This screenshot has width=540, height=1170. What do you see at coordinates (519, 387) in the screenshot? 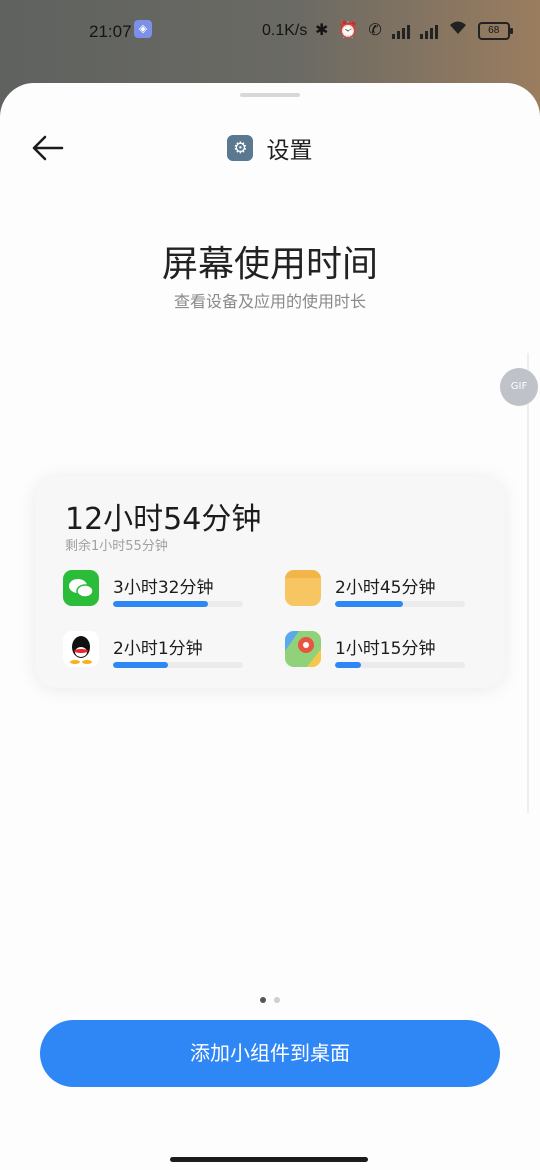
I see `gif-badge: GIF` at bounding box center [519, 387].